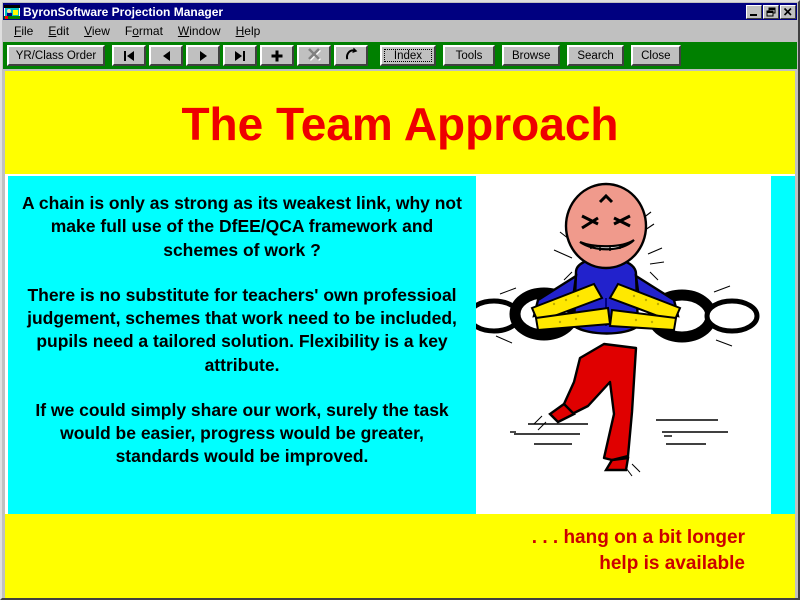  I want to click on index-button-label: Index, so click(408, 55).